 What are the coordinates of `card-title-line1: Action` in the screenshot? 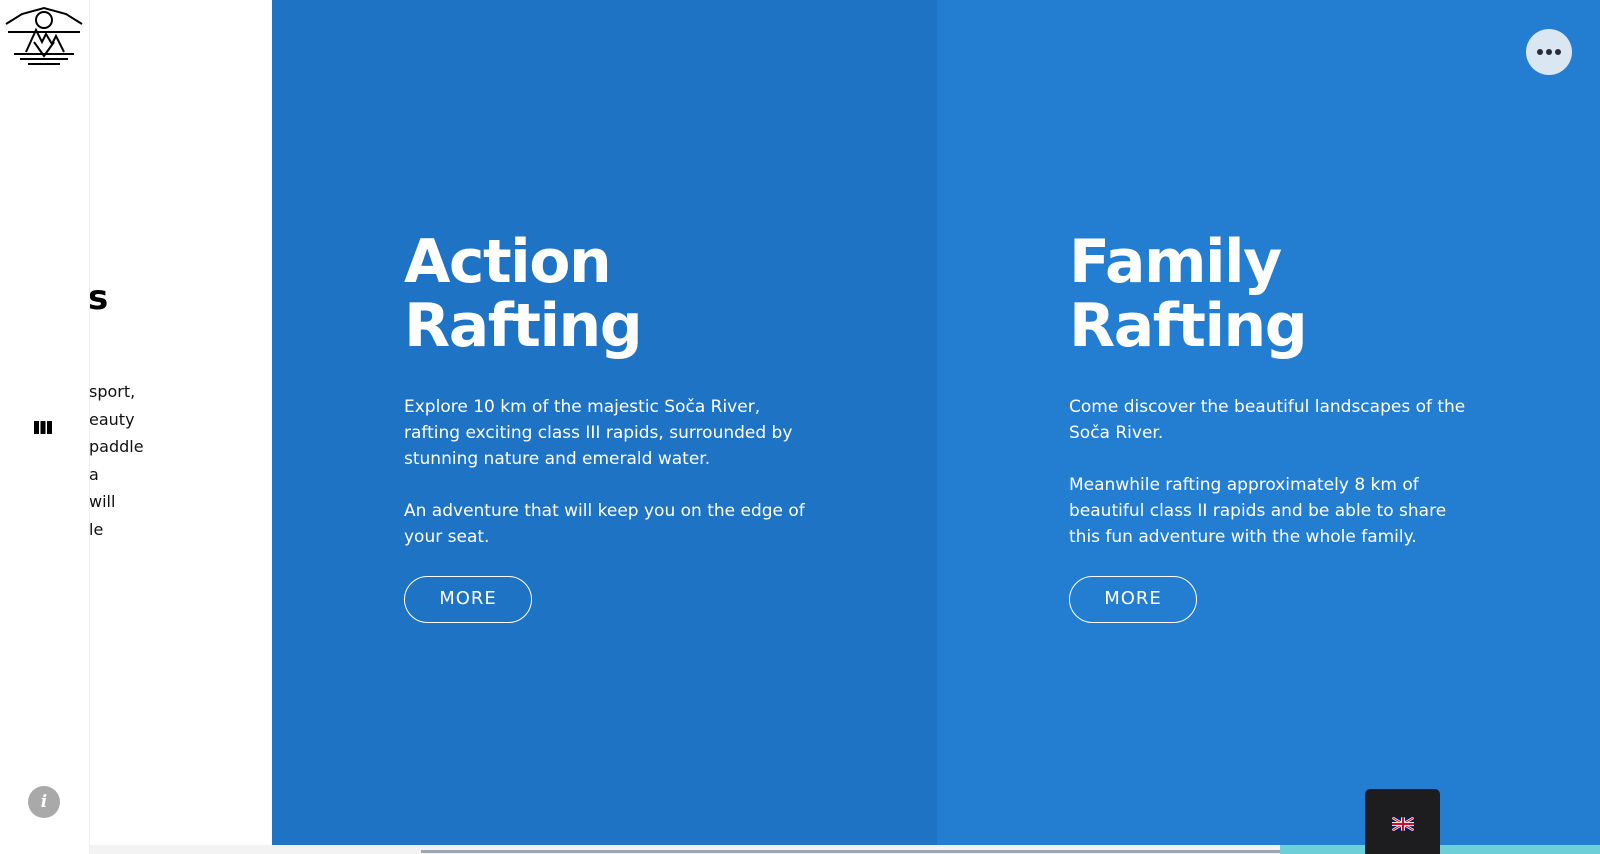 It's located at (508, 262).